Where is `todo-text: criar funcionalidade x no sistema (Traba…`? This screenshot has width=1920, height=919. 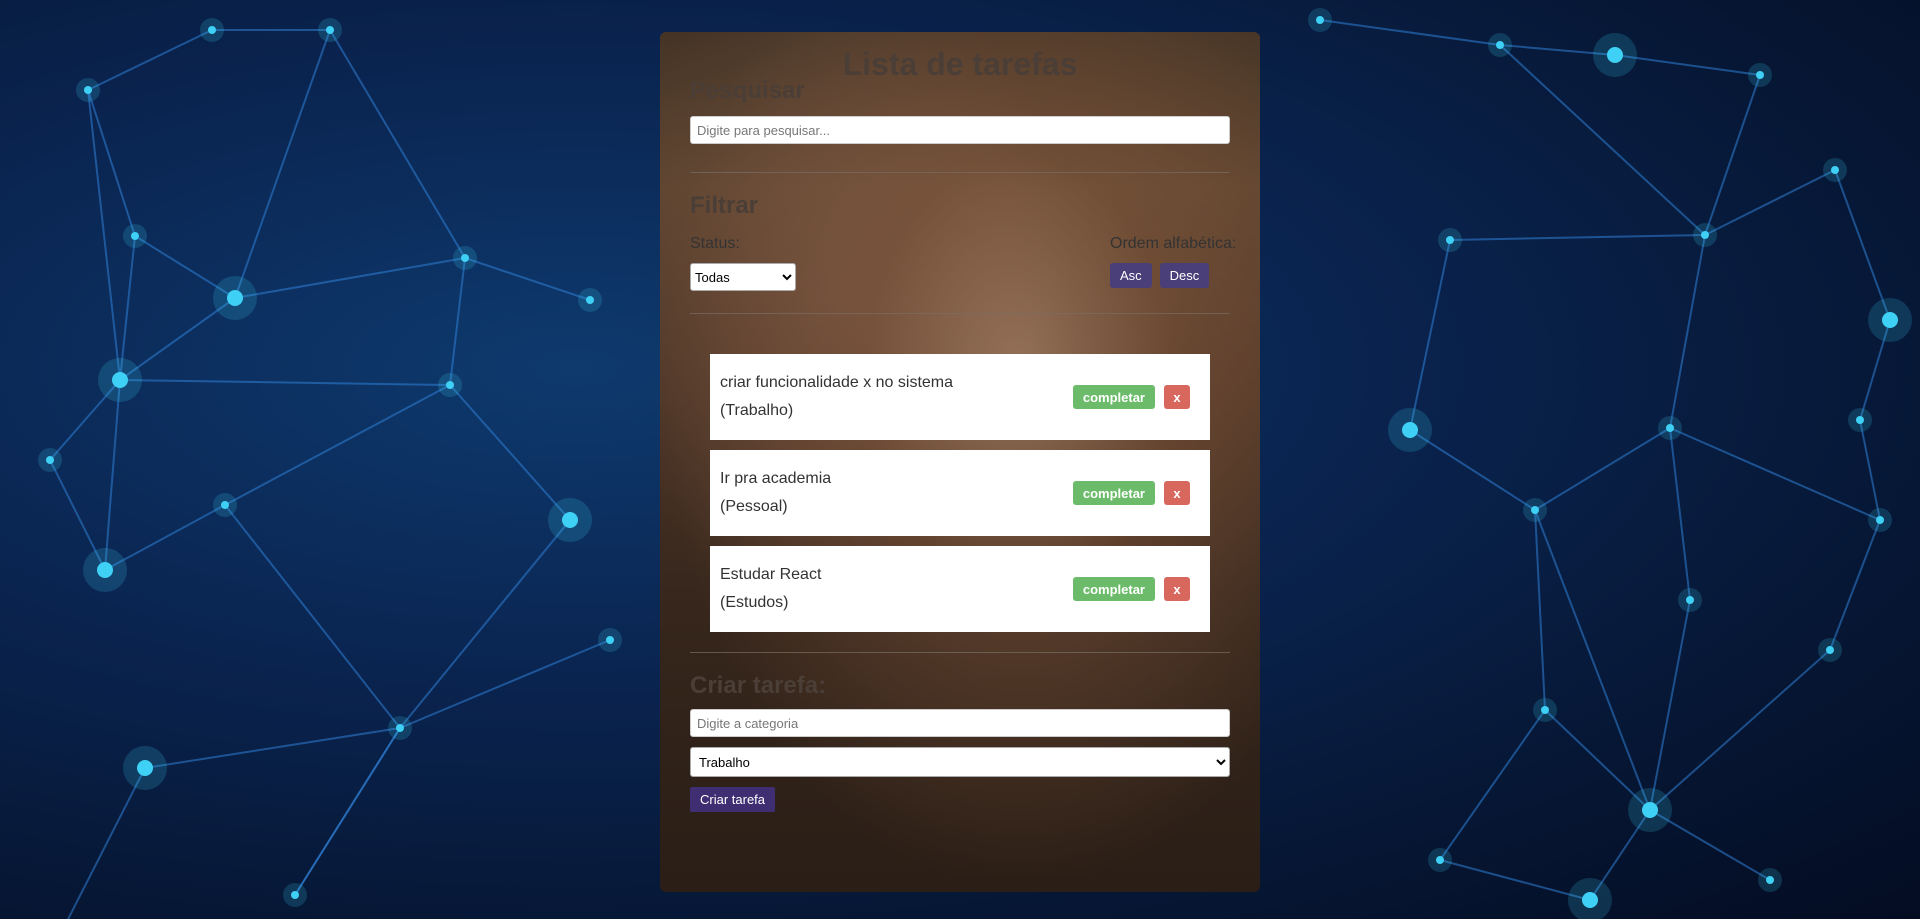 todo-text: criar funcionalidade x no sistema (Traba… is located at coordinates (836, 397).